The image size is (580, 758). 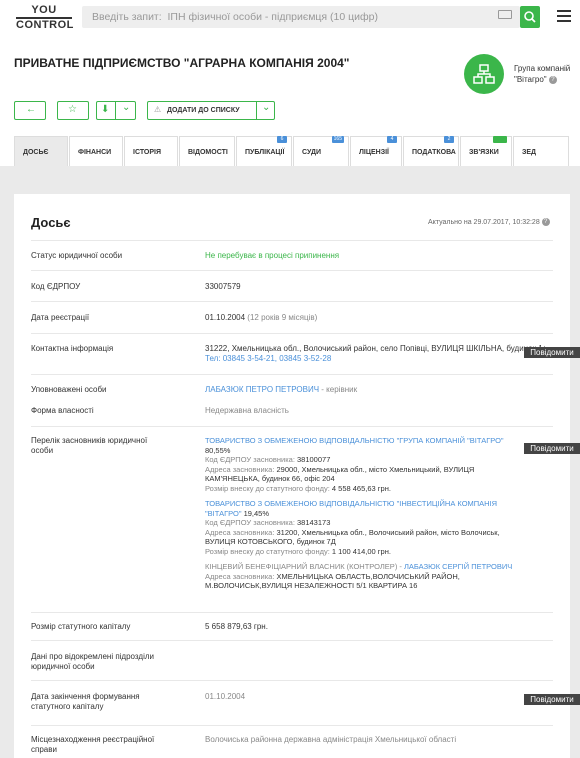 I want to click on tab-label: ФІНАНСИ, so click(x=95, y=152).